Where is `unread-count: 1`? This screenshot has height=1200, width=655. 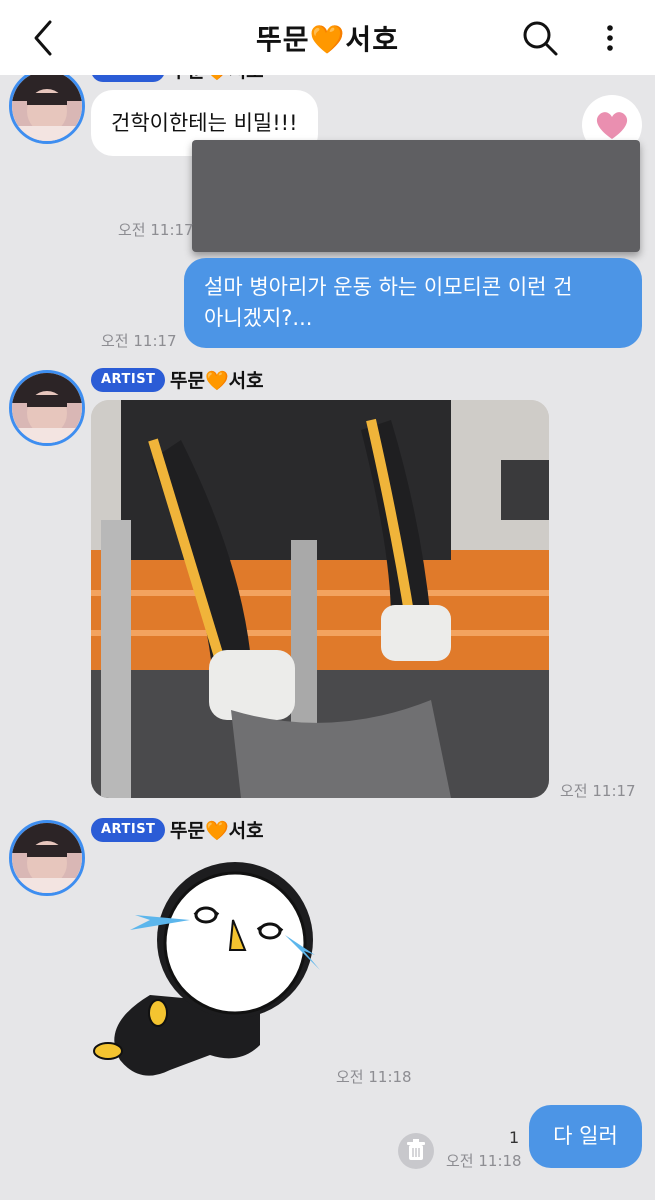 unread-count: 1 is located at coordinates (514, 1137).